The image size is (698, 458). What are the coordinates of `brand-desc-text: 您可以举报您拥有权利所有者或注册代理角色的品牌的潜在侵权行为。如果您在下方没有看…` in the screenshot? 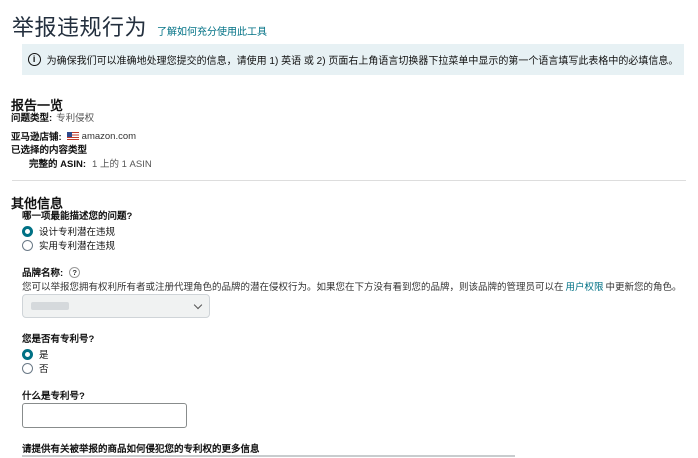 It's located at (293, 287).